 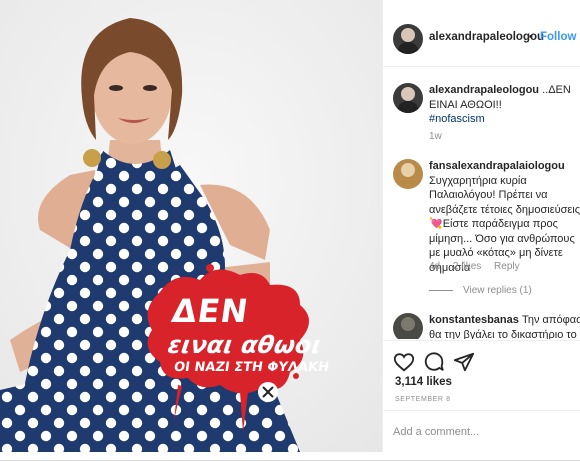 I want to click on post-header: alexandrapaleologou • Follow, so click(x=481, y=33).